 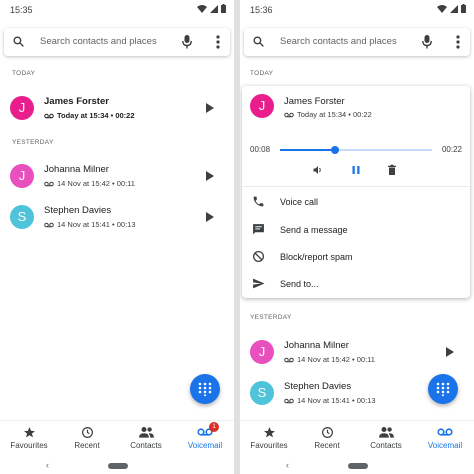 I want to click on dialpad-icon, so click(x=205, y=389).